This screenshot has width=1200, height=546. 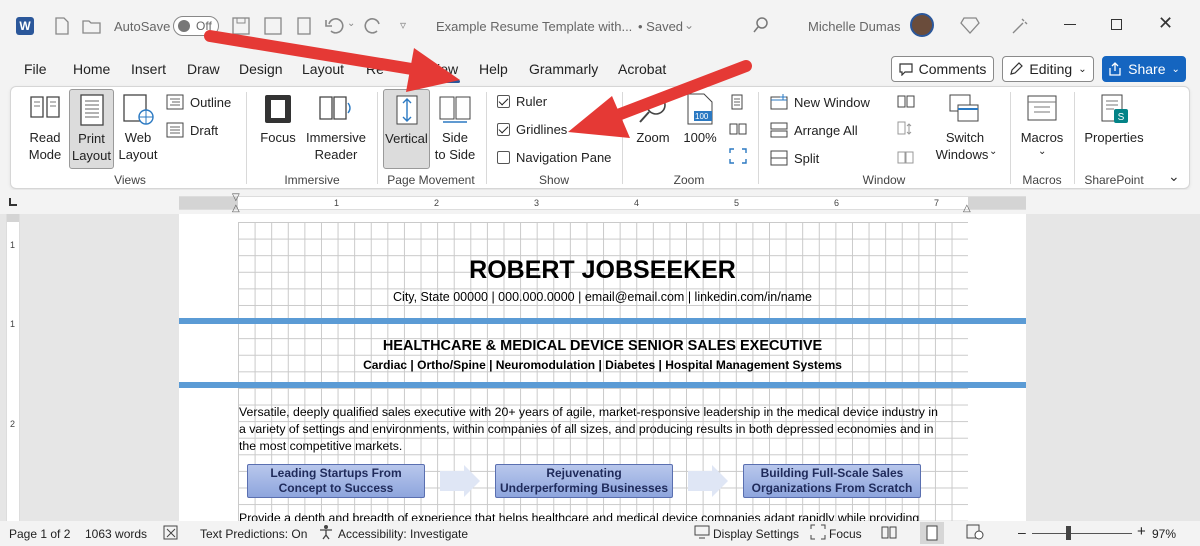 What do you see at coordinates (1048, 69) in the screenshot?
I see `editing-mode-button: Editing ⌄` at bounding box center [1048, 69].